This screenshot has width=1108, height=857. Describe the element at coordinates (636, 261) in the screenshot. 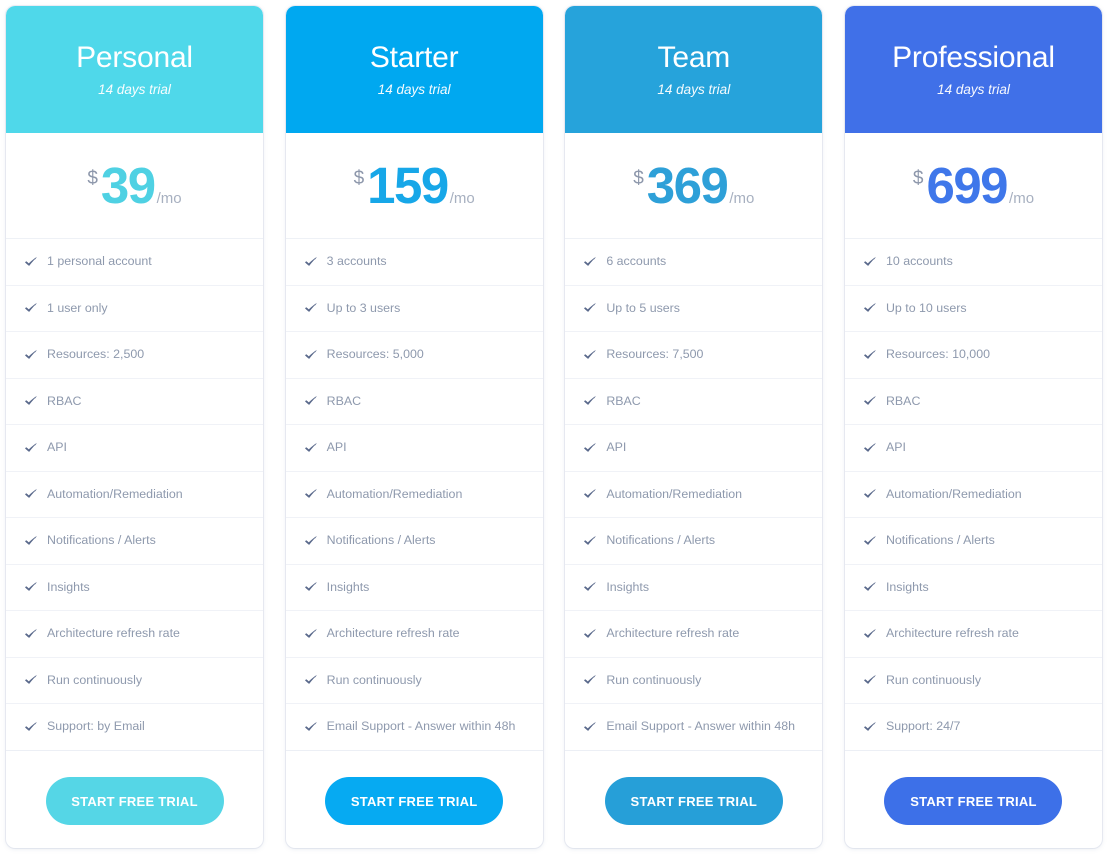

I see `feature-label: 6 accounts` at that location.